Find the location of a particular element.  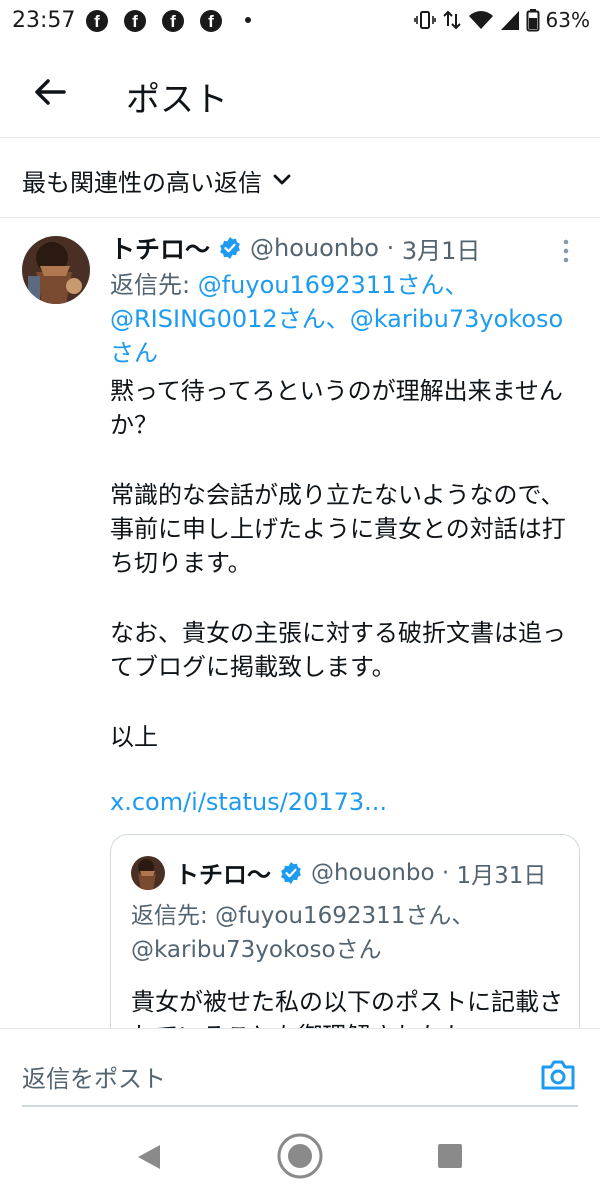

reply-composer: 返信をポスト is located at coordinates (300, 1073).